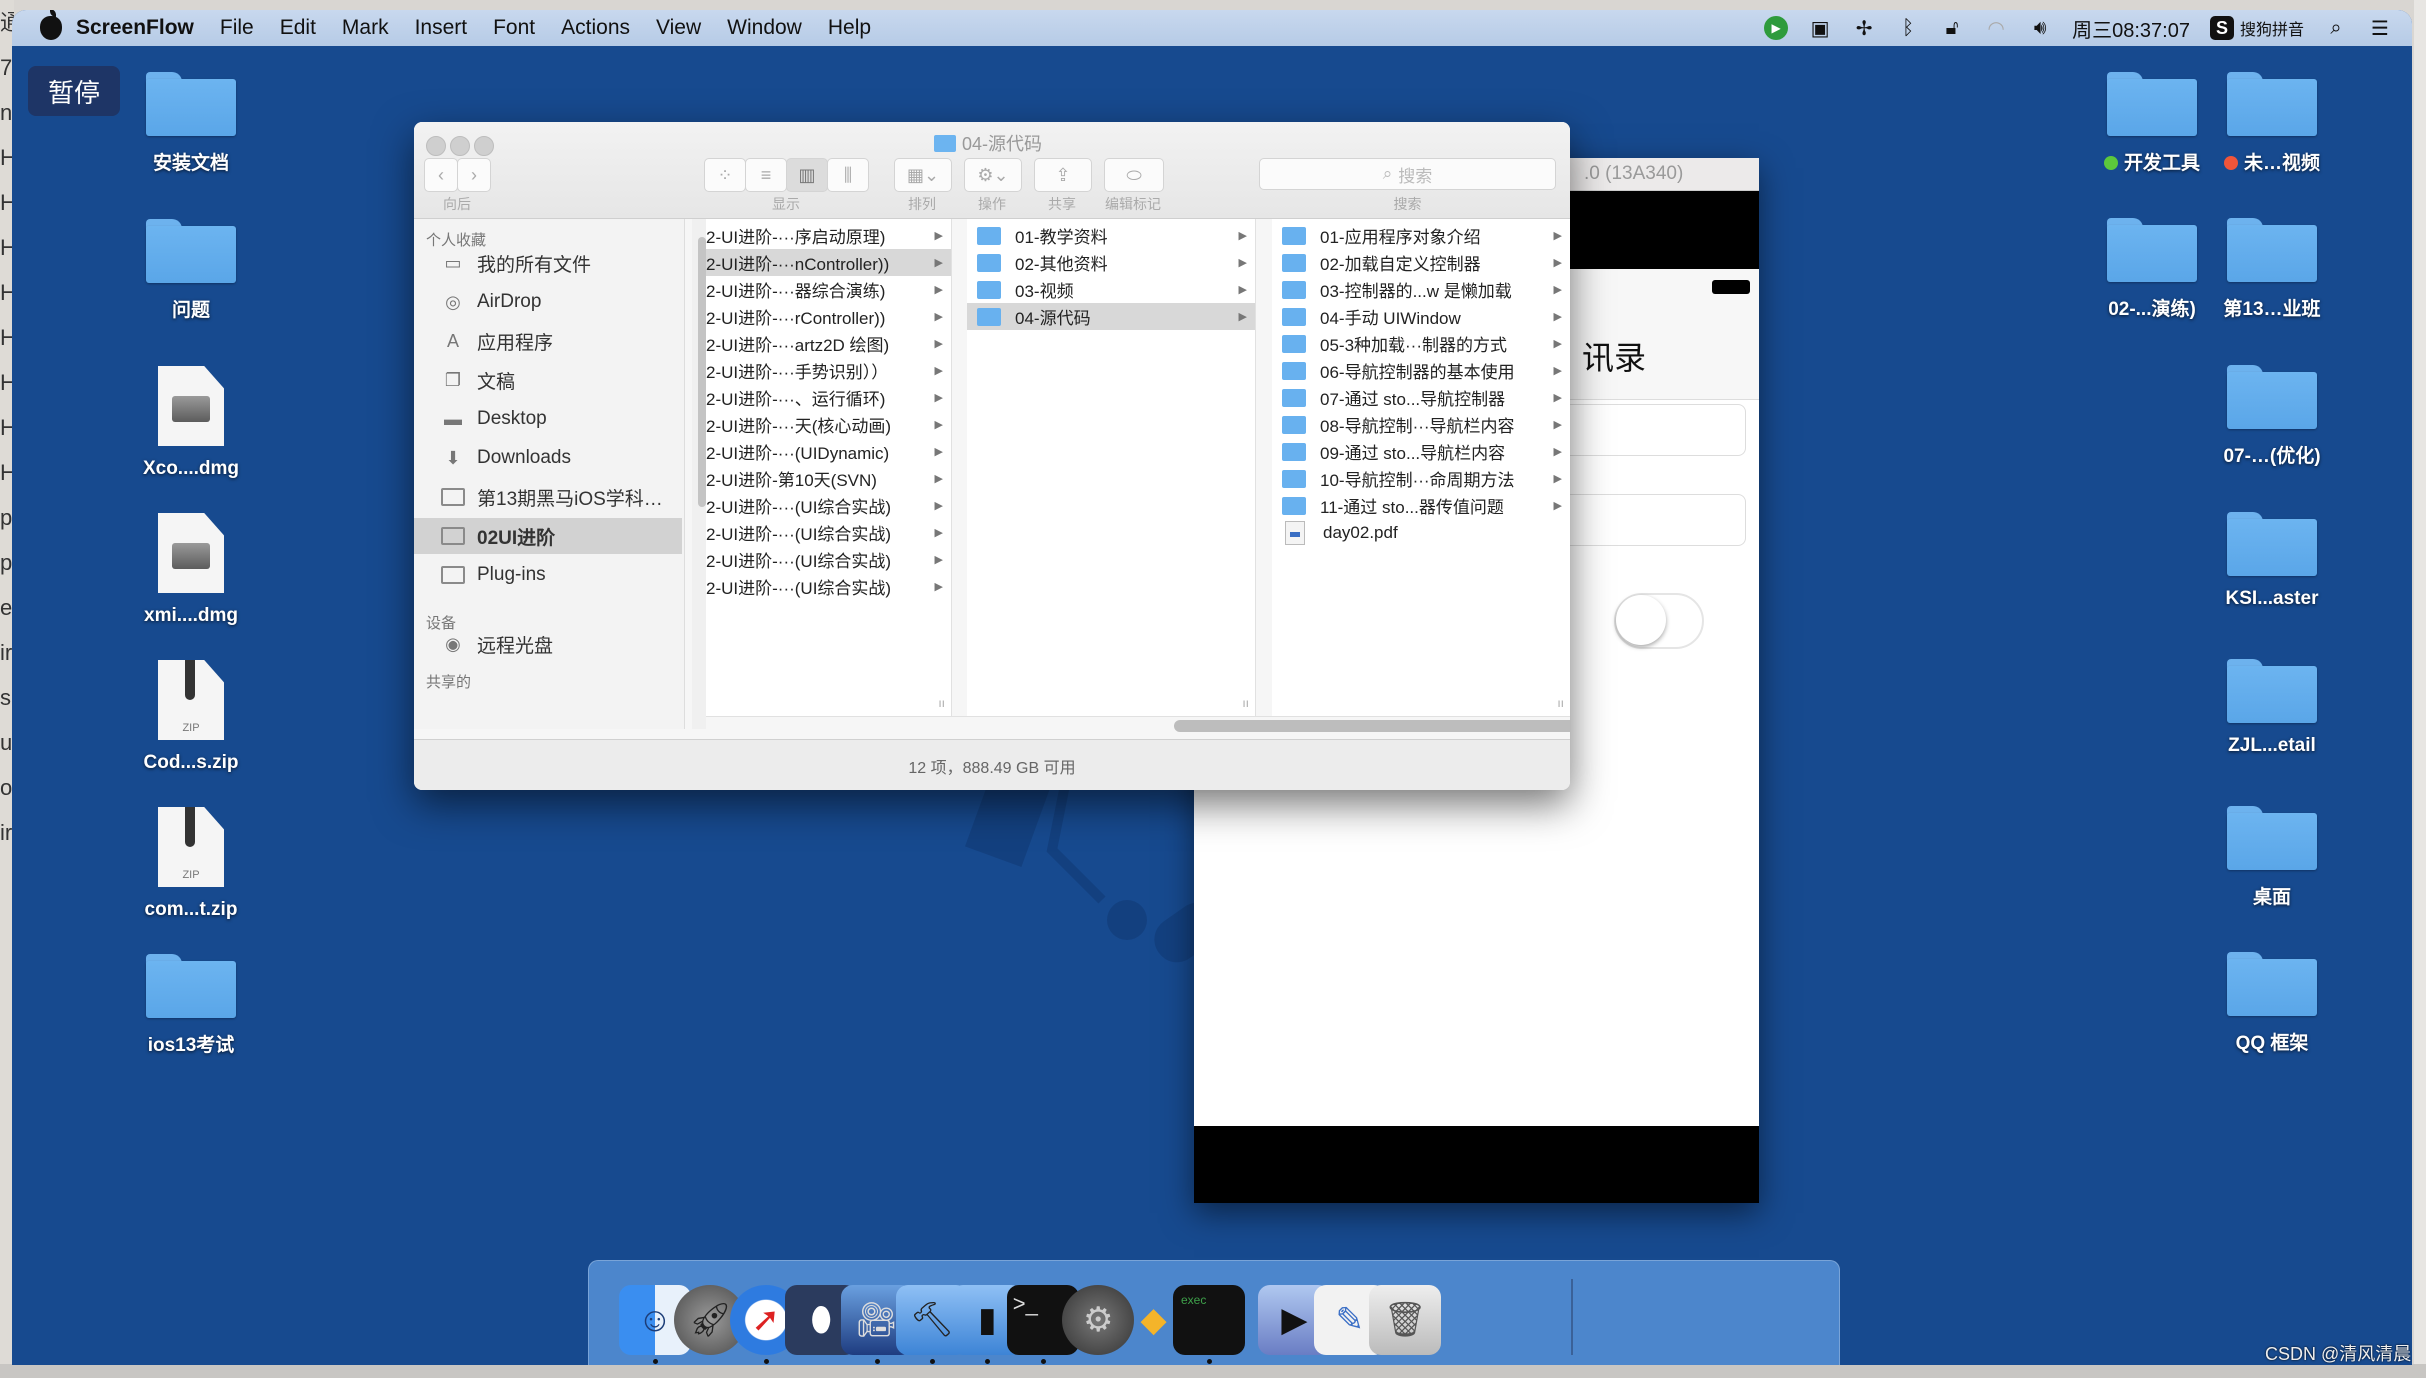  What do you see at coordinates (1864, 28) in the screenshot?
I see `connect-icon: ✢` at bounding box center [1864, 28].